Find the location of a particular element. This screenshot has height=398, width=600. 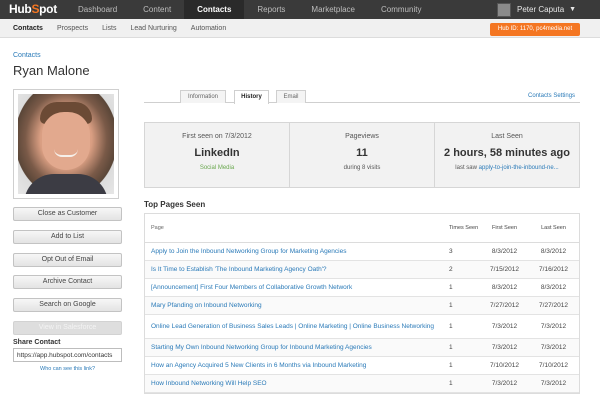

user-name: Peter Caputa is located at coordinates (541, 9).